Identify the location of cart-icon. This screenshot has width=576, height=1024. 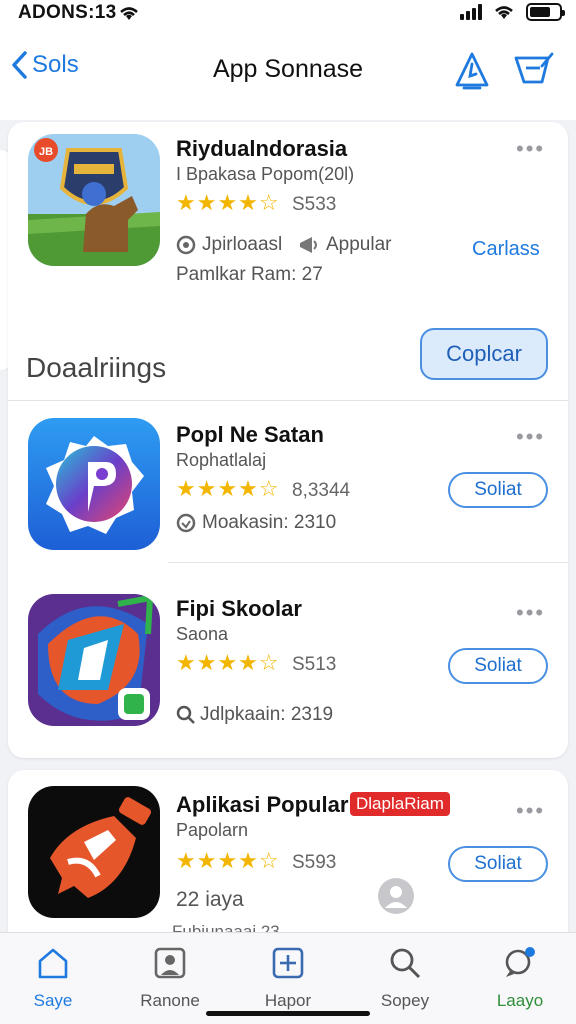
(534, 70).